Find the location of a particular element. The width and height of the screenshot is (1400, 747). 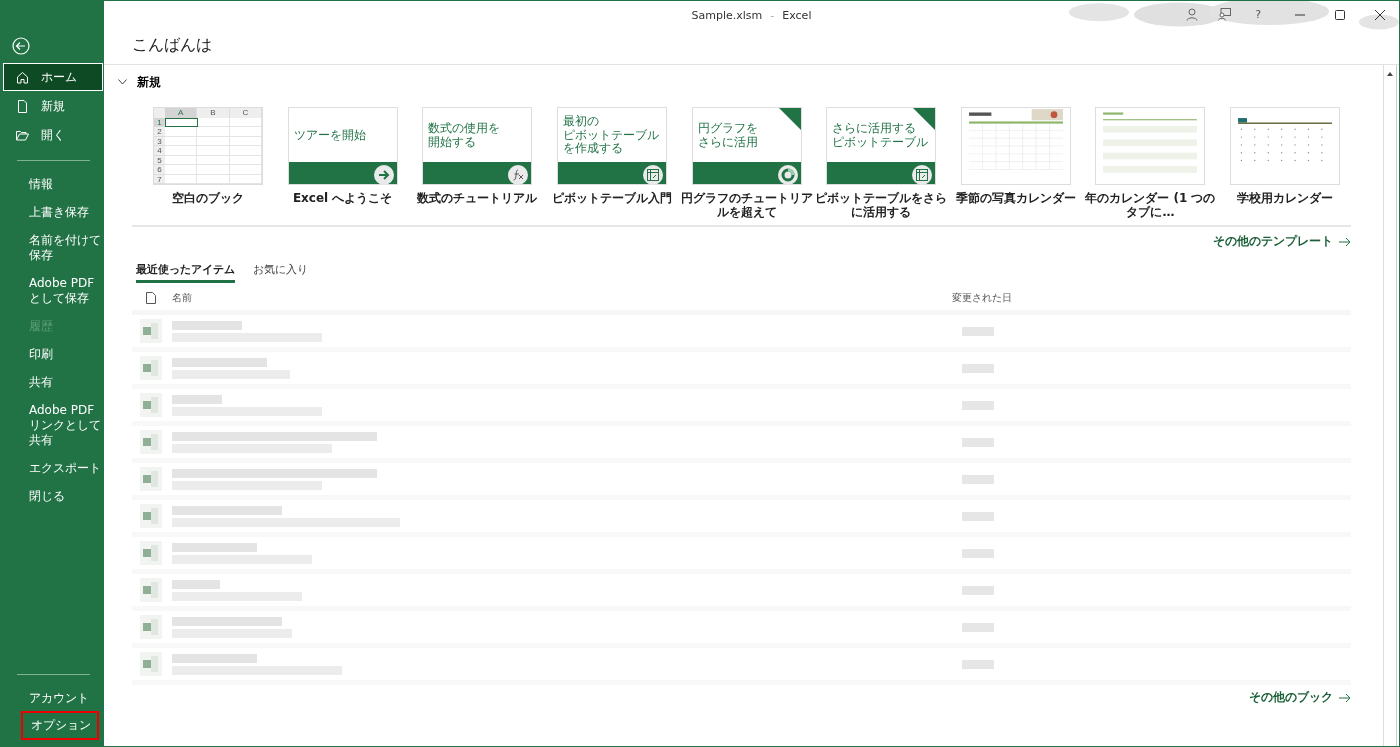

sidebar-item: 閉じる is located at coordinates (52, 496).